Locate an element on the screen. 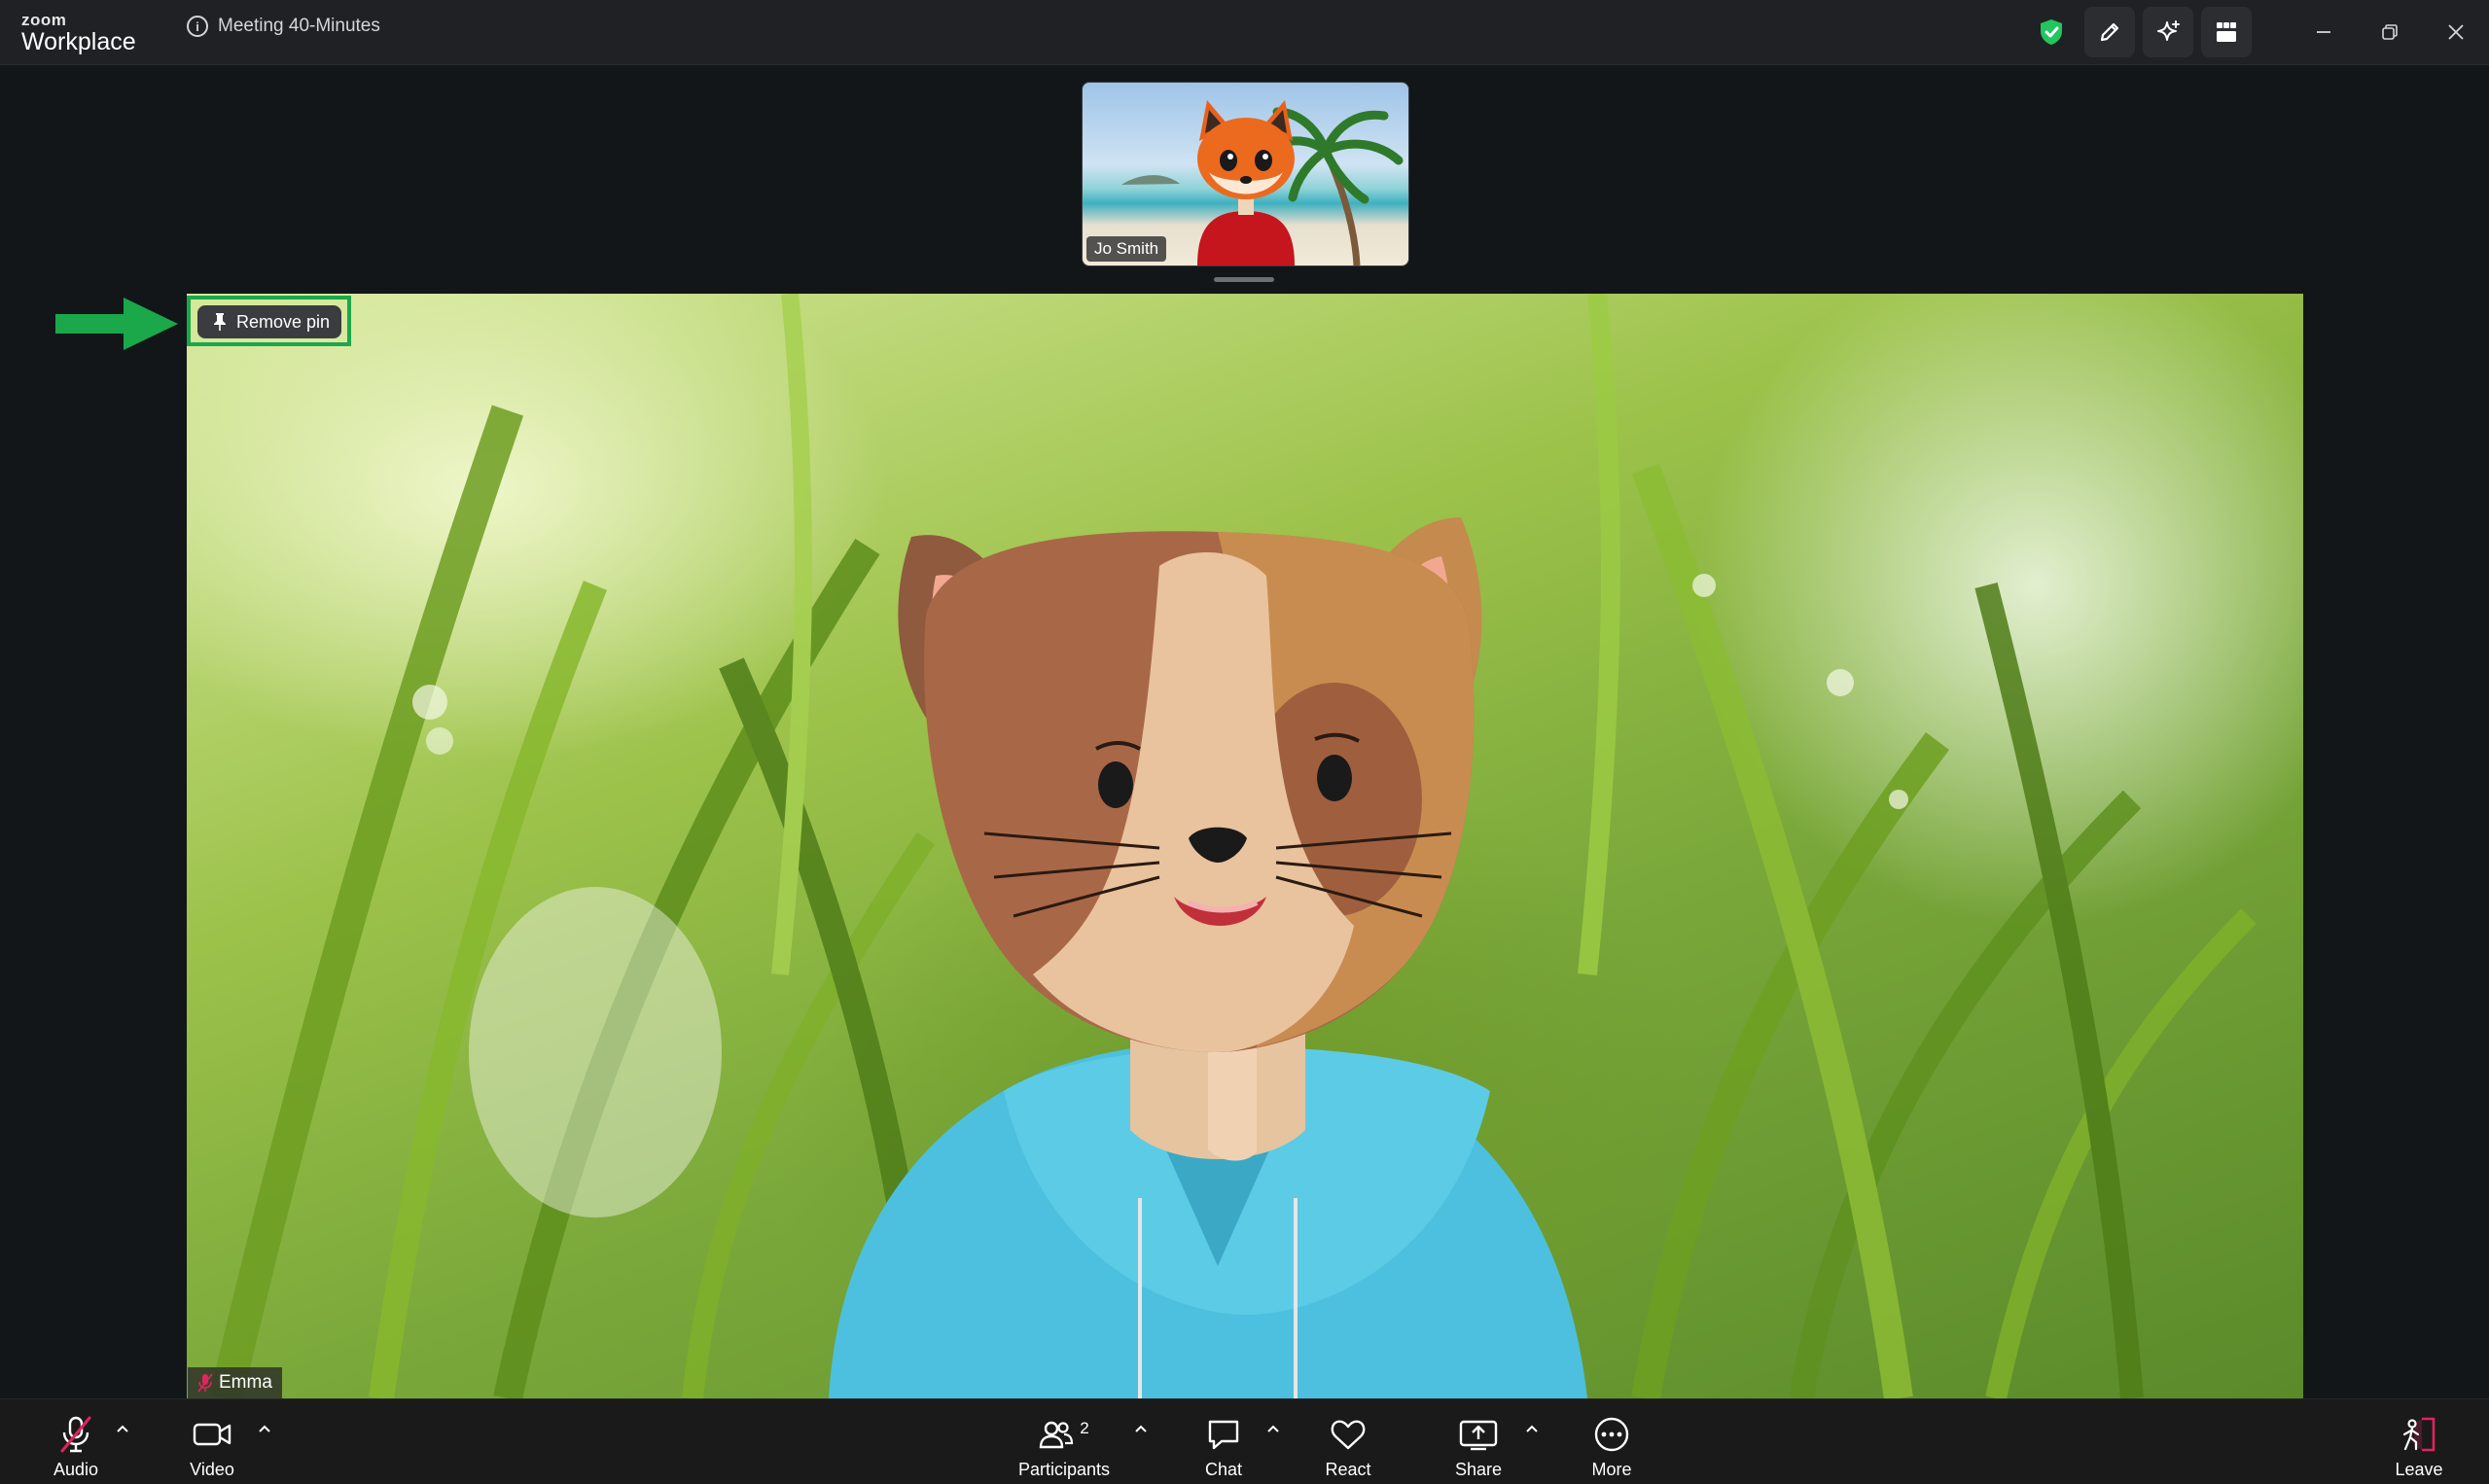 Image resolution: width=2489 pixels, height=1484 pixels. chat-bubble-icon is located at coordinates (1223, 1435).